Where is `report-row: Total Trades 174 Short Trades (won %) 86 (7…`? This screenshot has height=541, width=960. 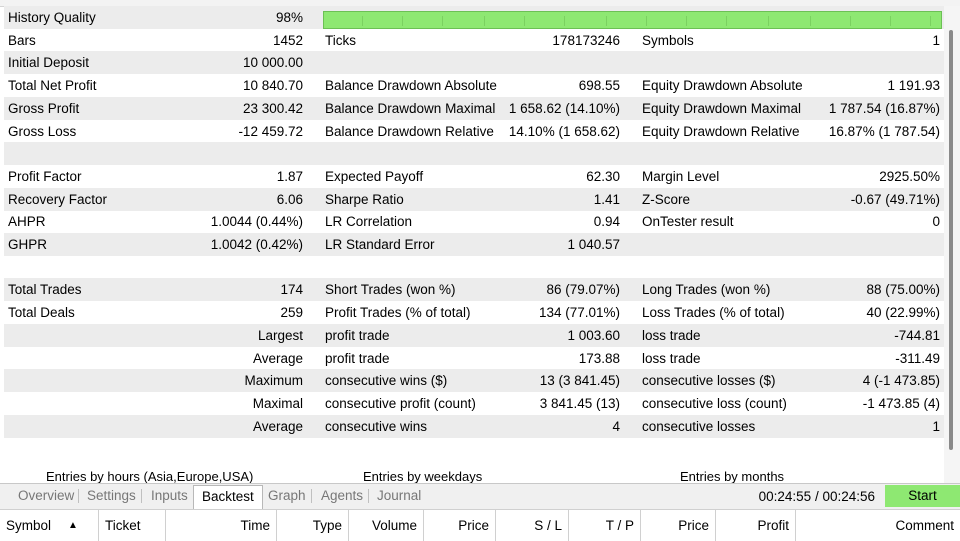 report-row: Total Trades 174 Short Trades (won %) 86 (7… is located at coordinates (474, 290).